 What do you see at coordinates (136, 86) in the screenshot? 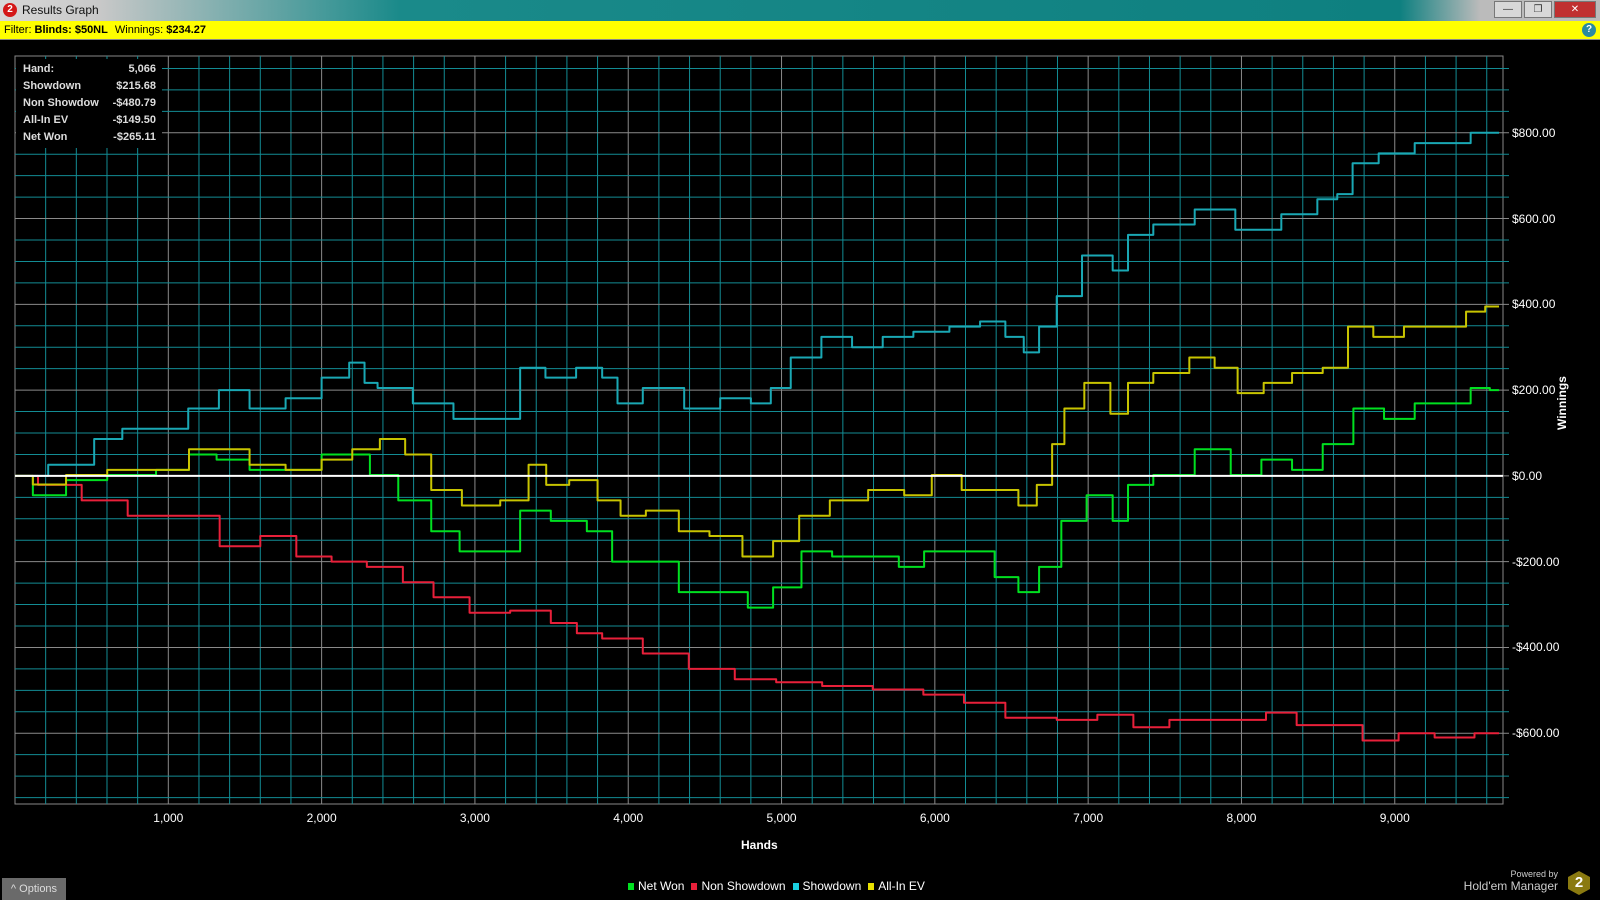
I see `info-value: $215.68` at bounding box center [136, 86].